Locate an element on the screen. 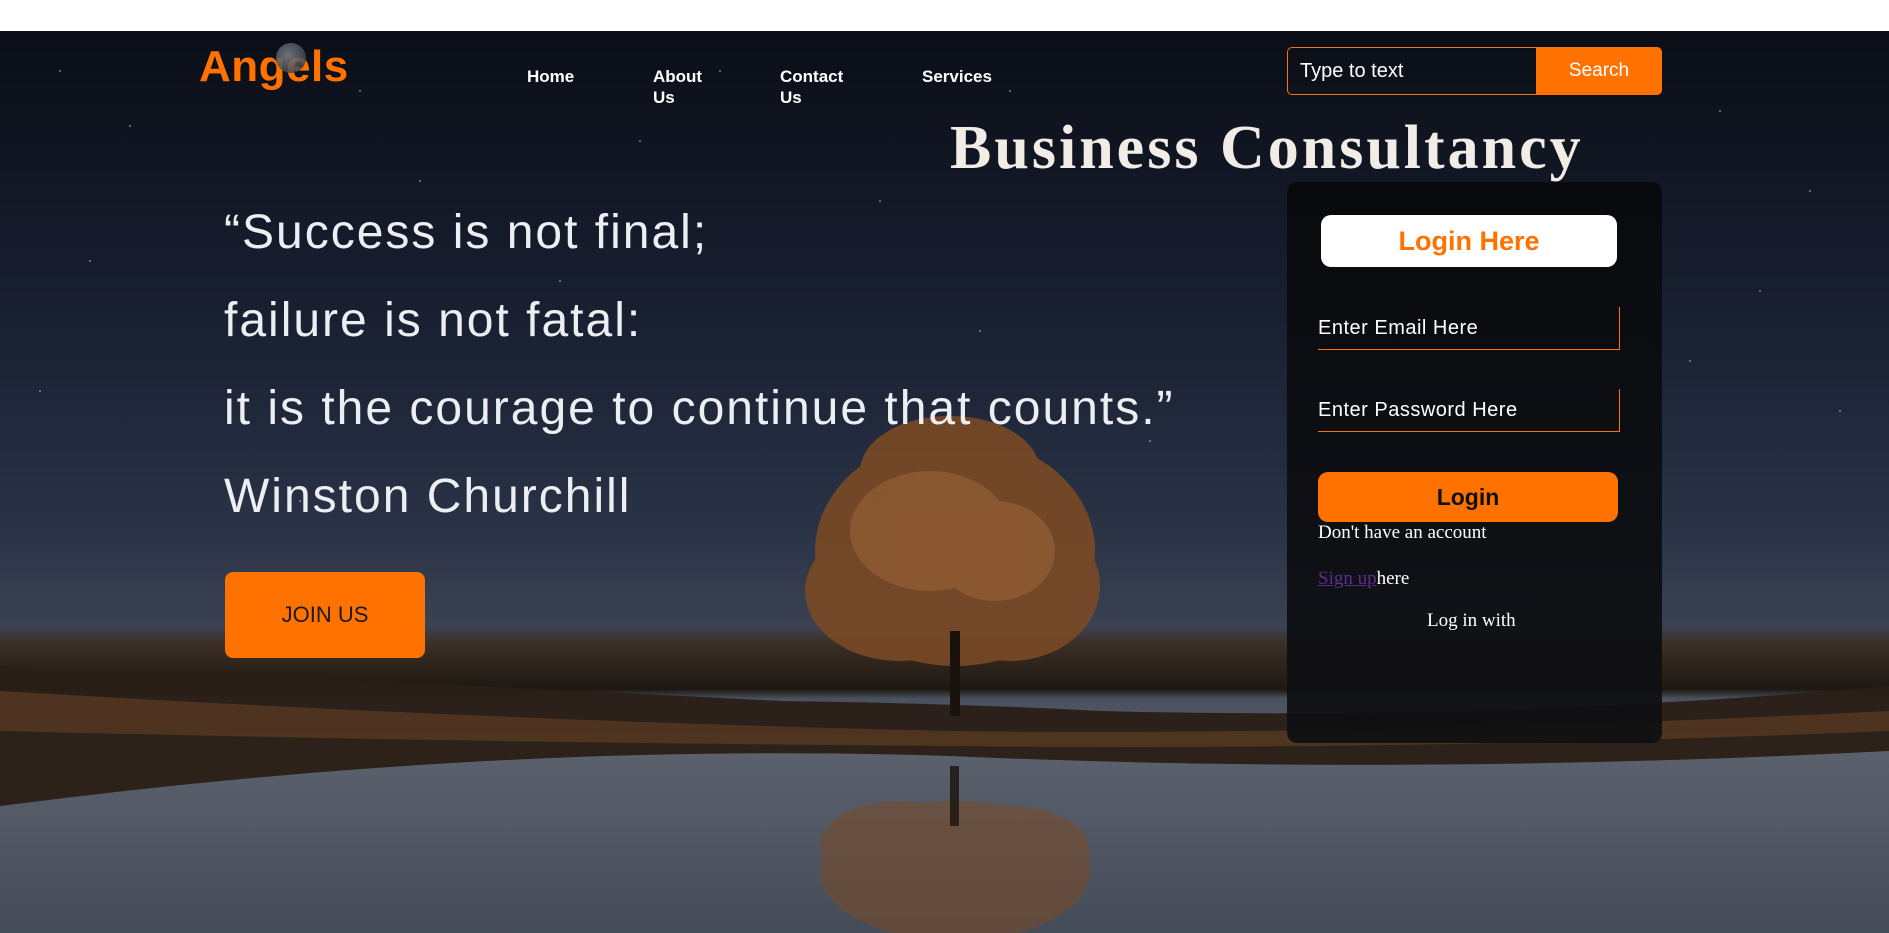 This screenshot has width=1889, height=933. hero-headline: Business Consultancy is located at coordinates (1267, 148).